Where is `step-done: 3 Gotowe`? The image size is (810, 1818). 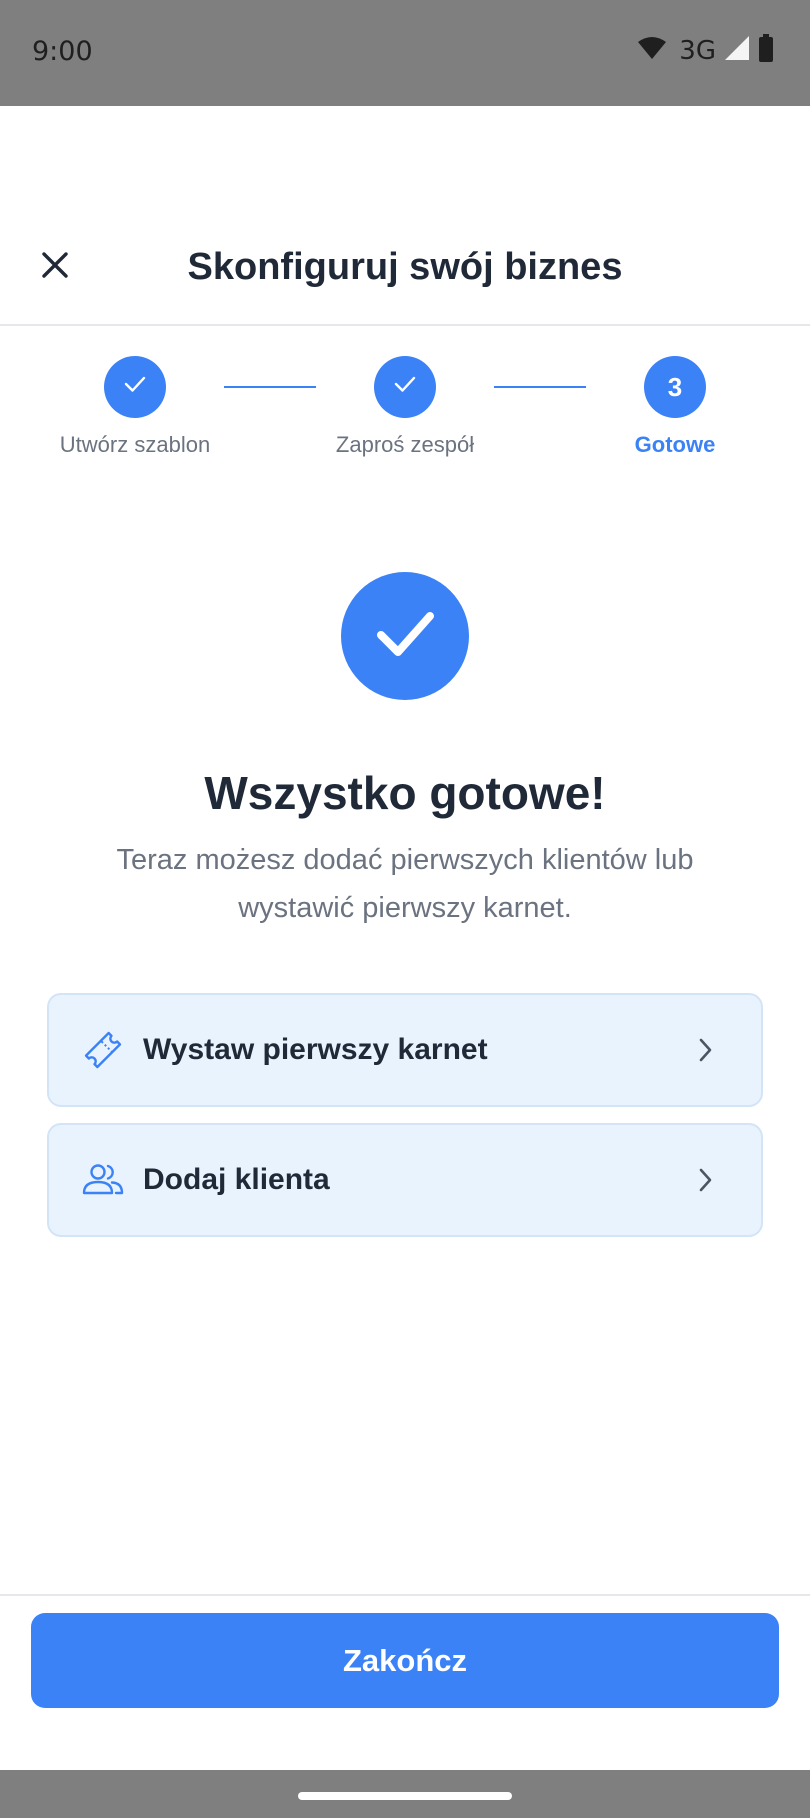
step-done: 3 Gotowe is located at coordinates (675, 407).